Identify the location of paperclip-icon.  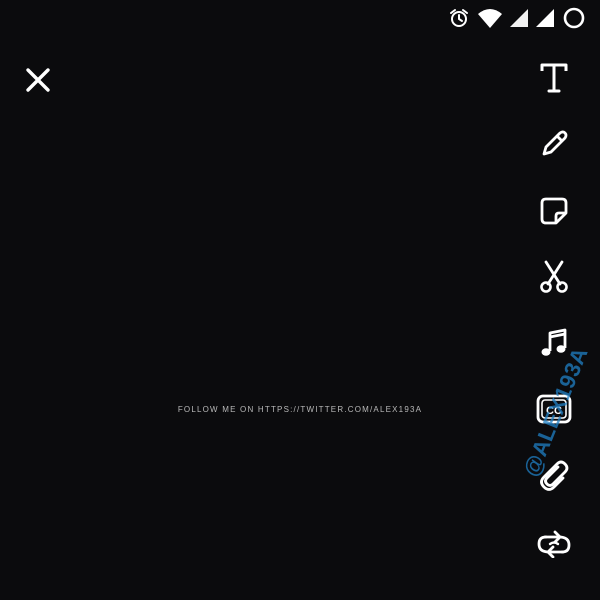
(554, 475).